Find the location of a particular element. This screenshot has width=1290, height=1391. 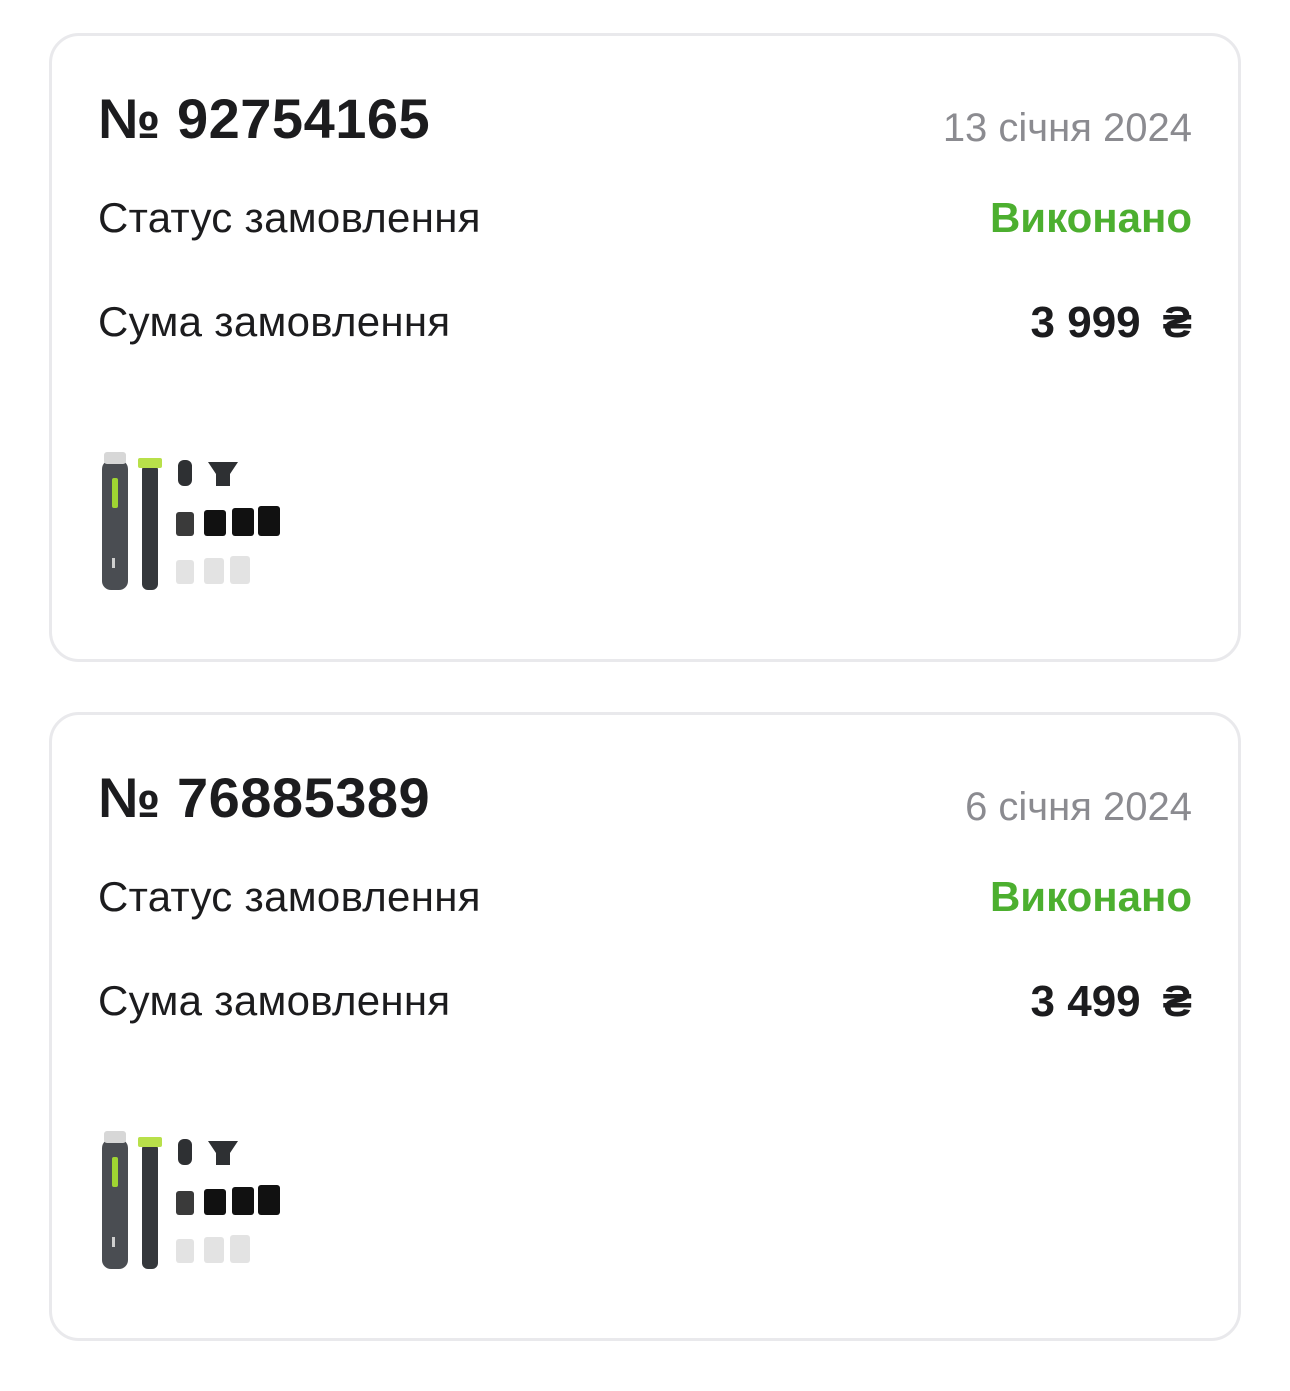

order-sum-amount: 3 999 is located at coordinates (1085, 322).